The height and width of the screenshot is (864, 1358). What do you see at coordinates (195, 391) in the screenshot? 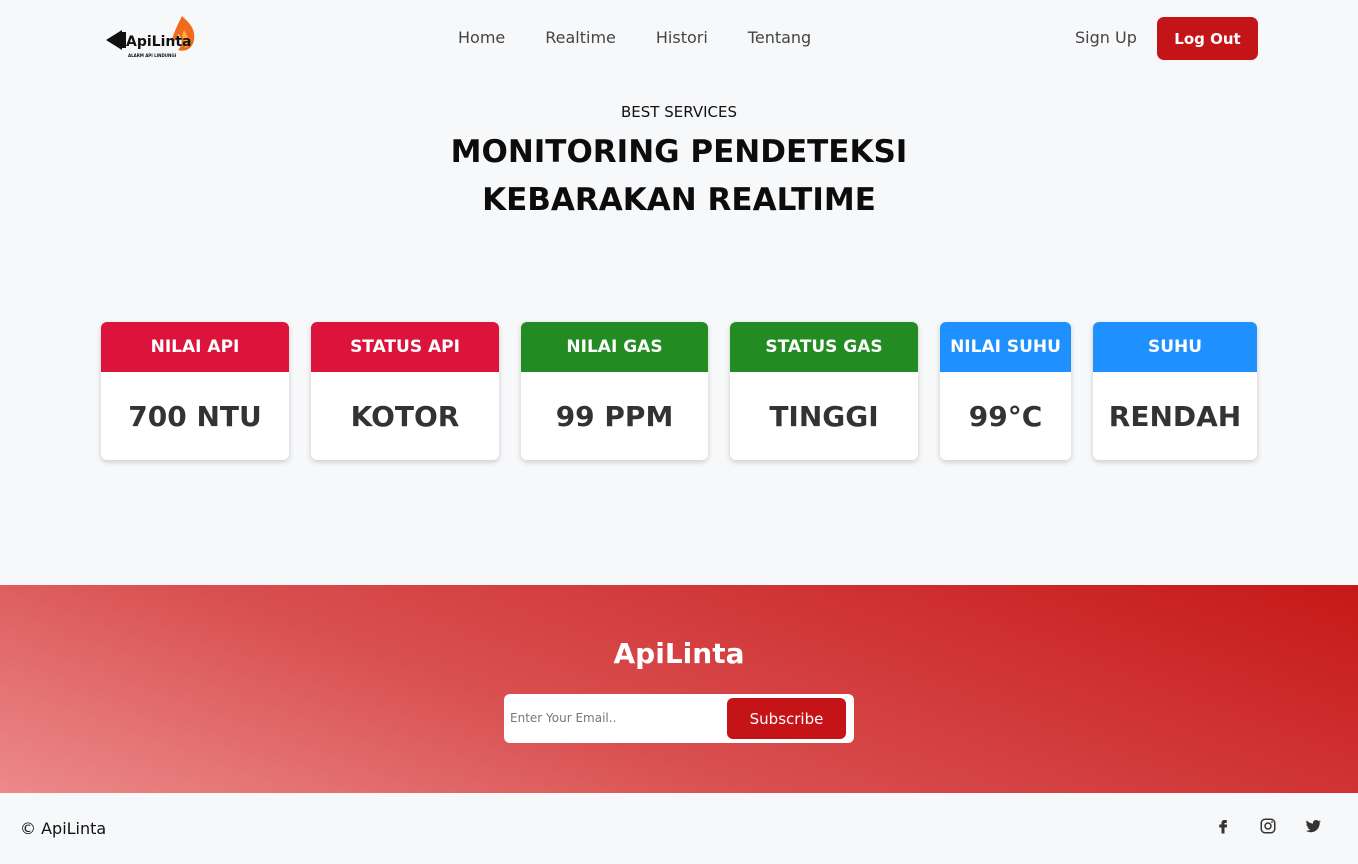
I see `card-nilai-api: NILAI API 700 NTU` at bounding box center [195, 391].